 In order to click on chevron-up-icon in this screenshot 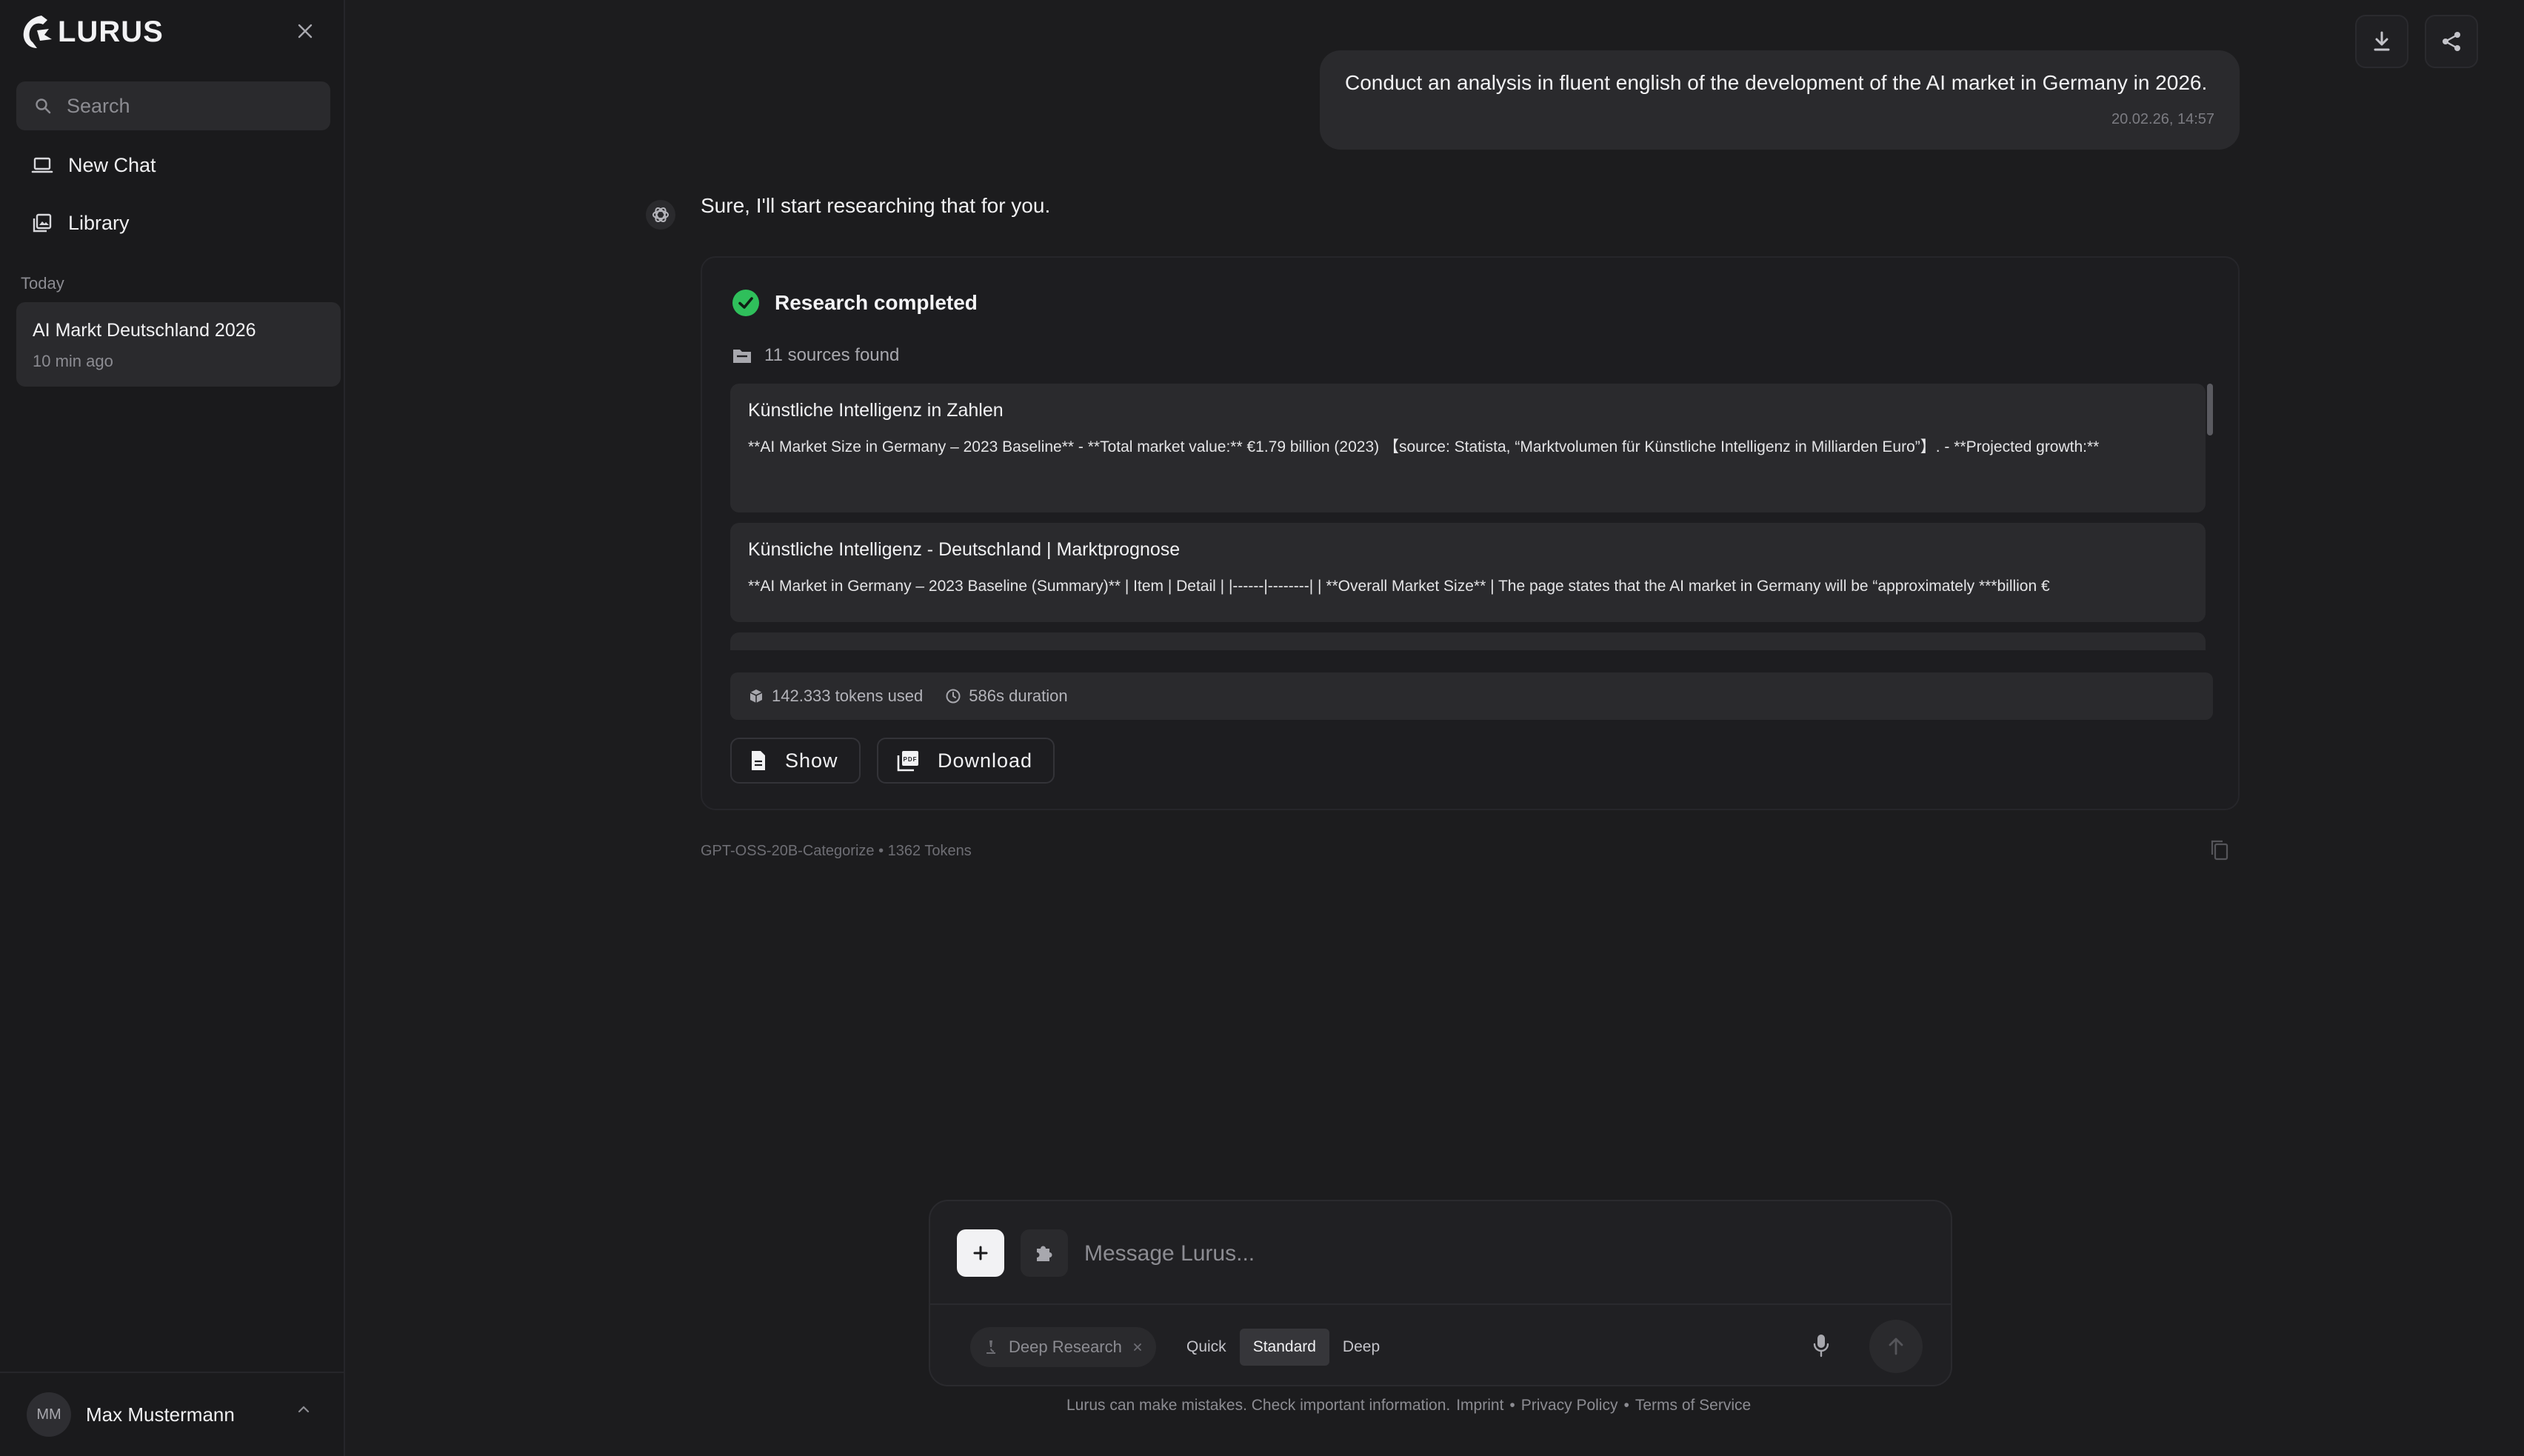, I will do `click(304, 1409)`.